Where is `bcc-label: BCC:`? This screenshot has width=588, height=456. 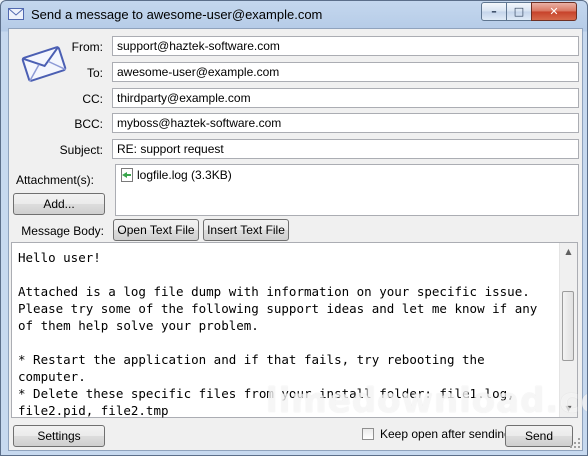
bcc-label: BCC: is located at coordinates (88, 124).